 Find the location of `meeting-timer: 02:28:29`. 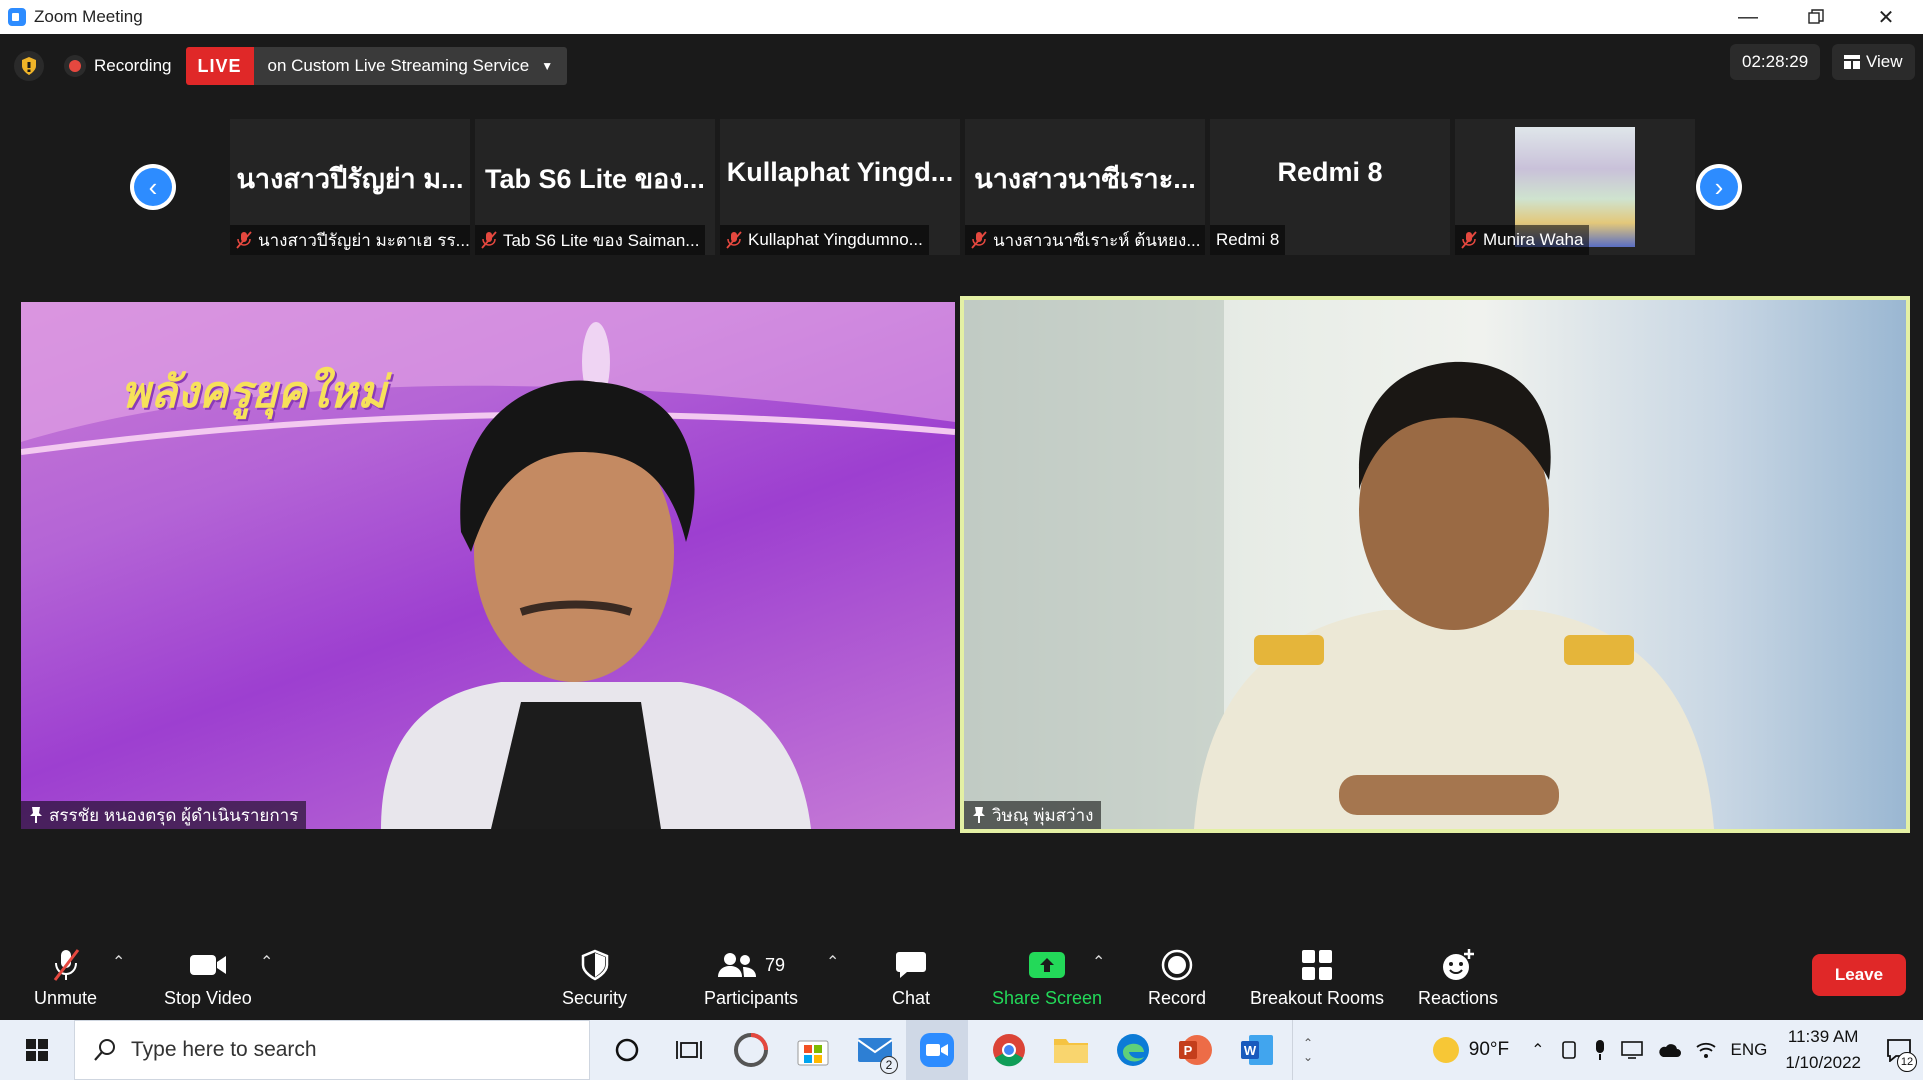

meeting-timer: 02:28:29 is located at coordinates (1775, 62).